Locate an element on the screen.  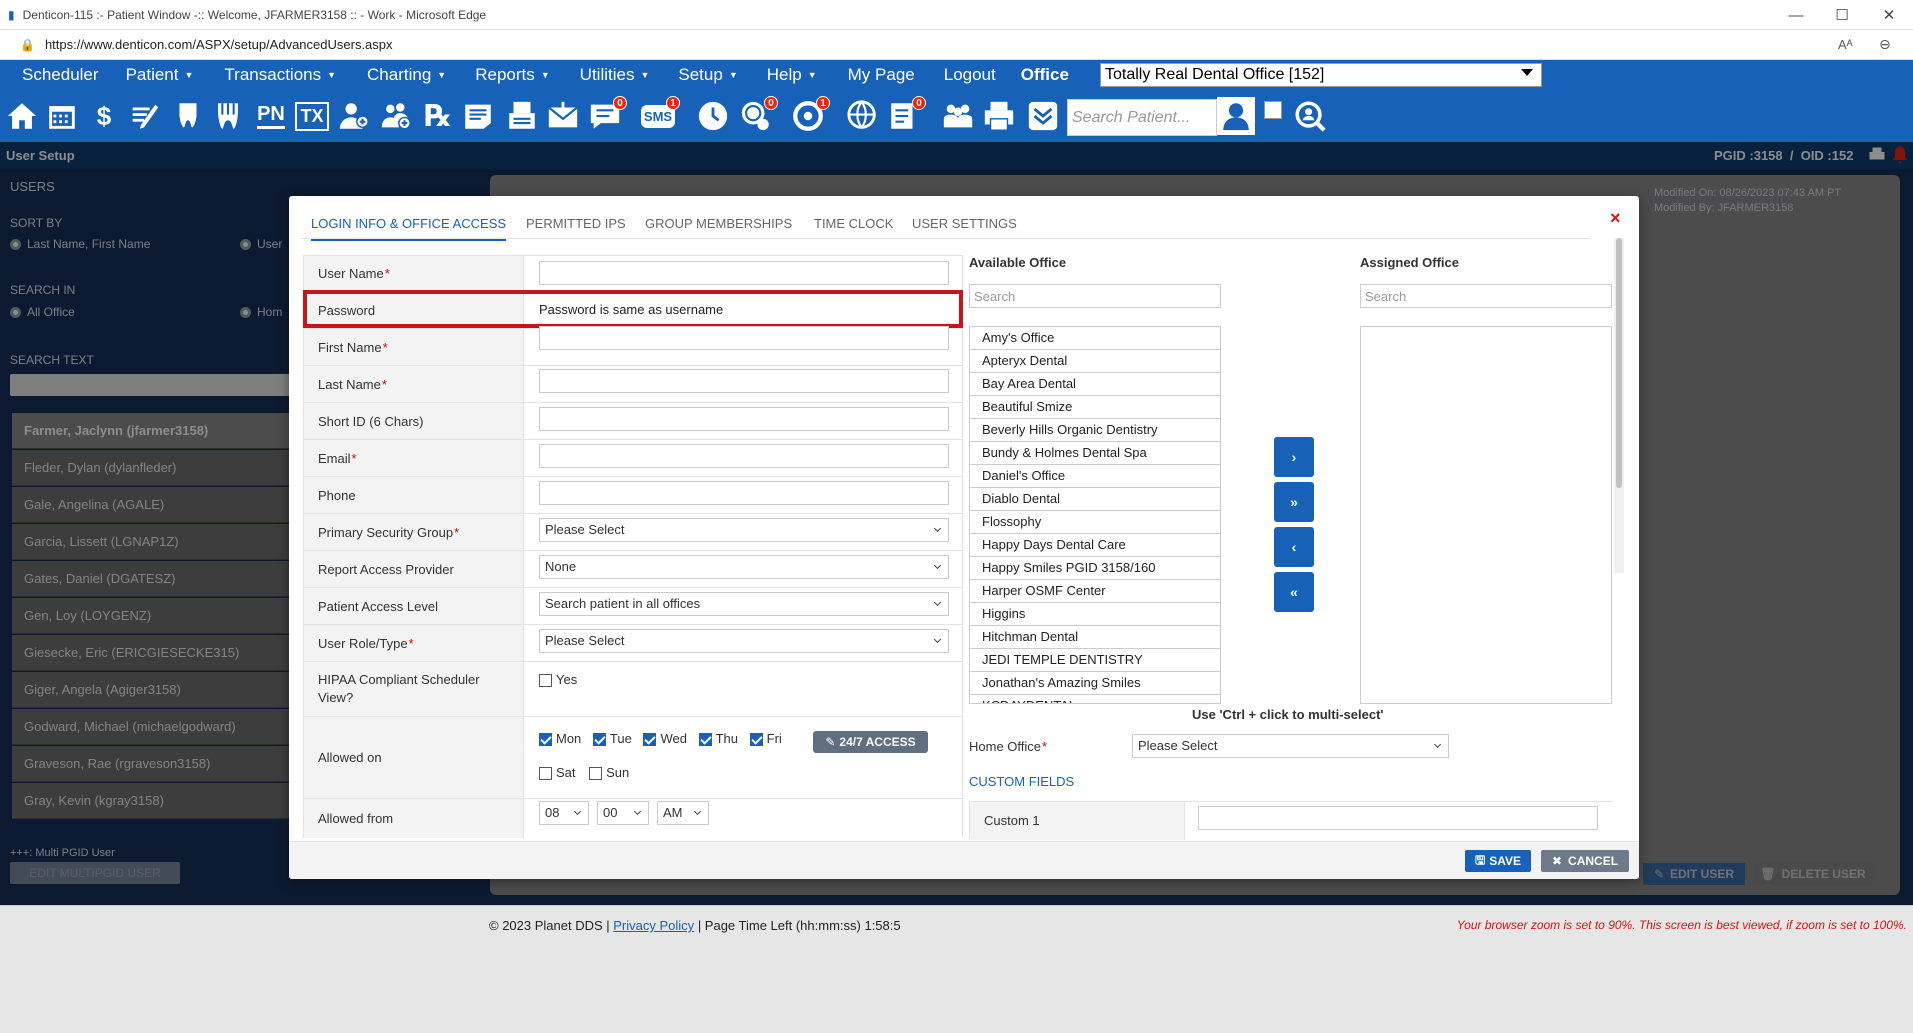
modal-scrollbar is located at coordinates (1619, 405).